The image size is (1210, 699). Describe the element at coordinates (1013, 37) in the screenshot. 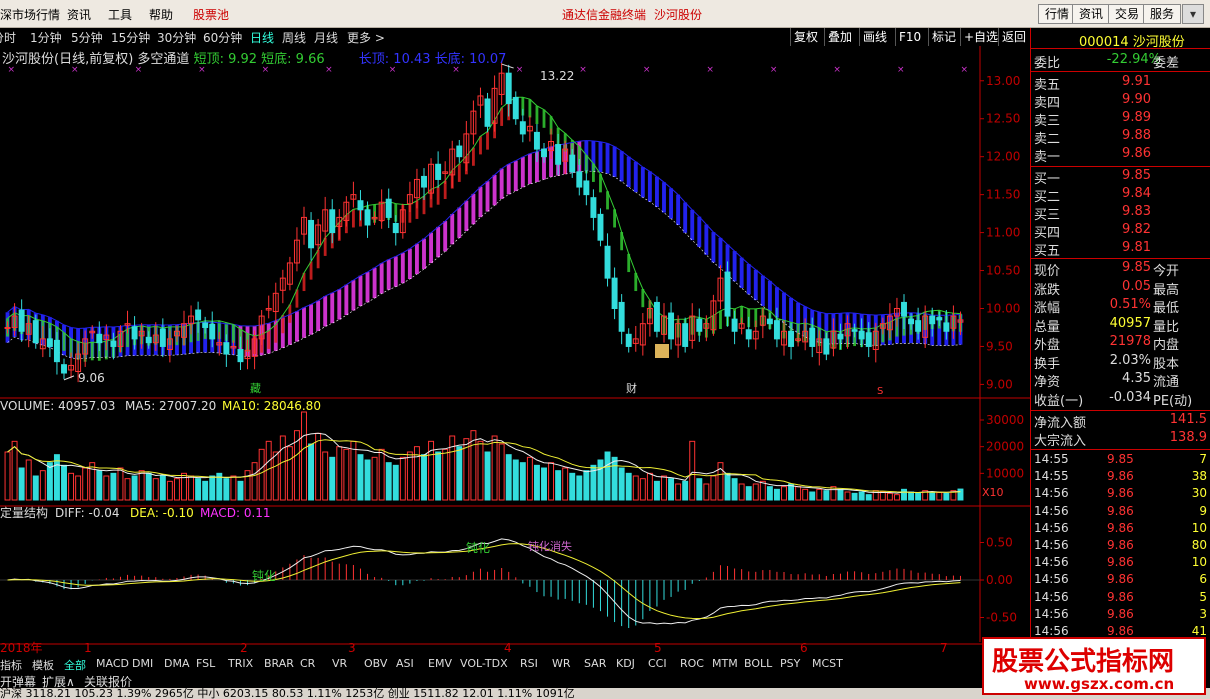

I see `back-button: 返回` at that location.